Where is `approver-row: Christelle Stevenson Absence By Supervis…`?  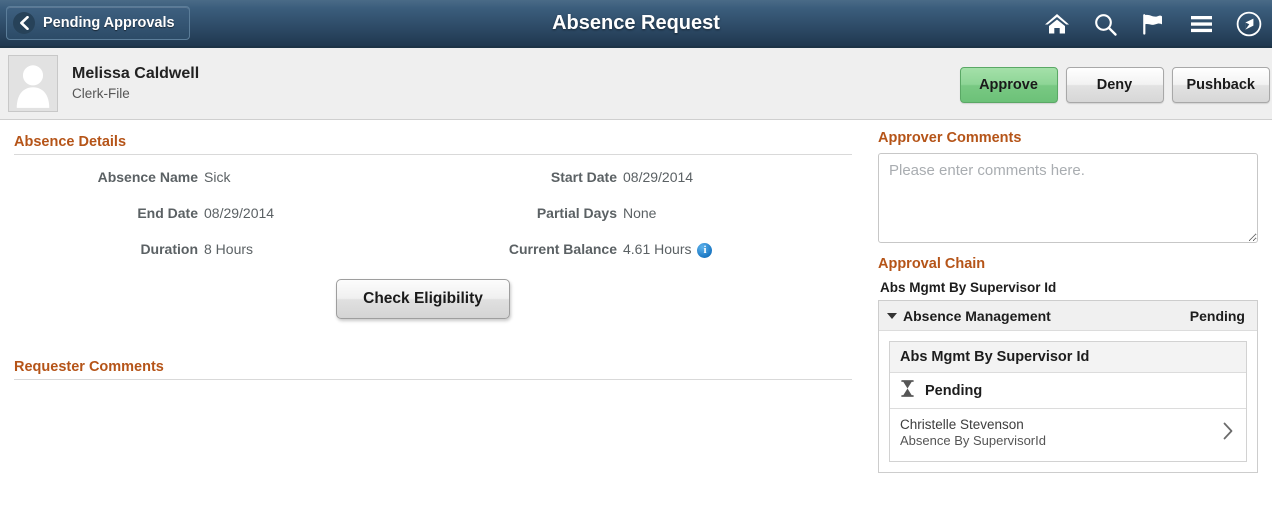
approver-row: Christelle Stevenson Absence By Supervis… is located at coordinates (1068, 435).